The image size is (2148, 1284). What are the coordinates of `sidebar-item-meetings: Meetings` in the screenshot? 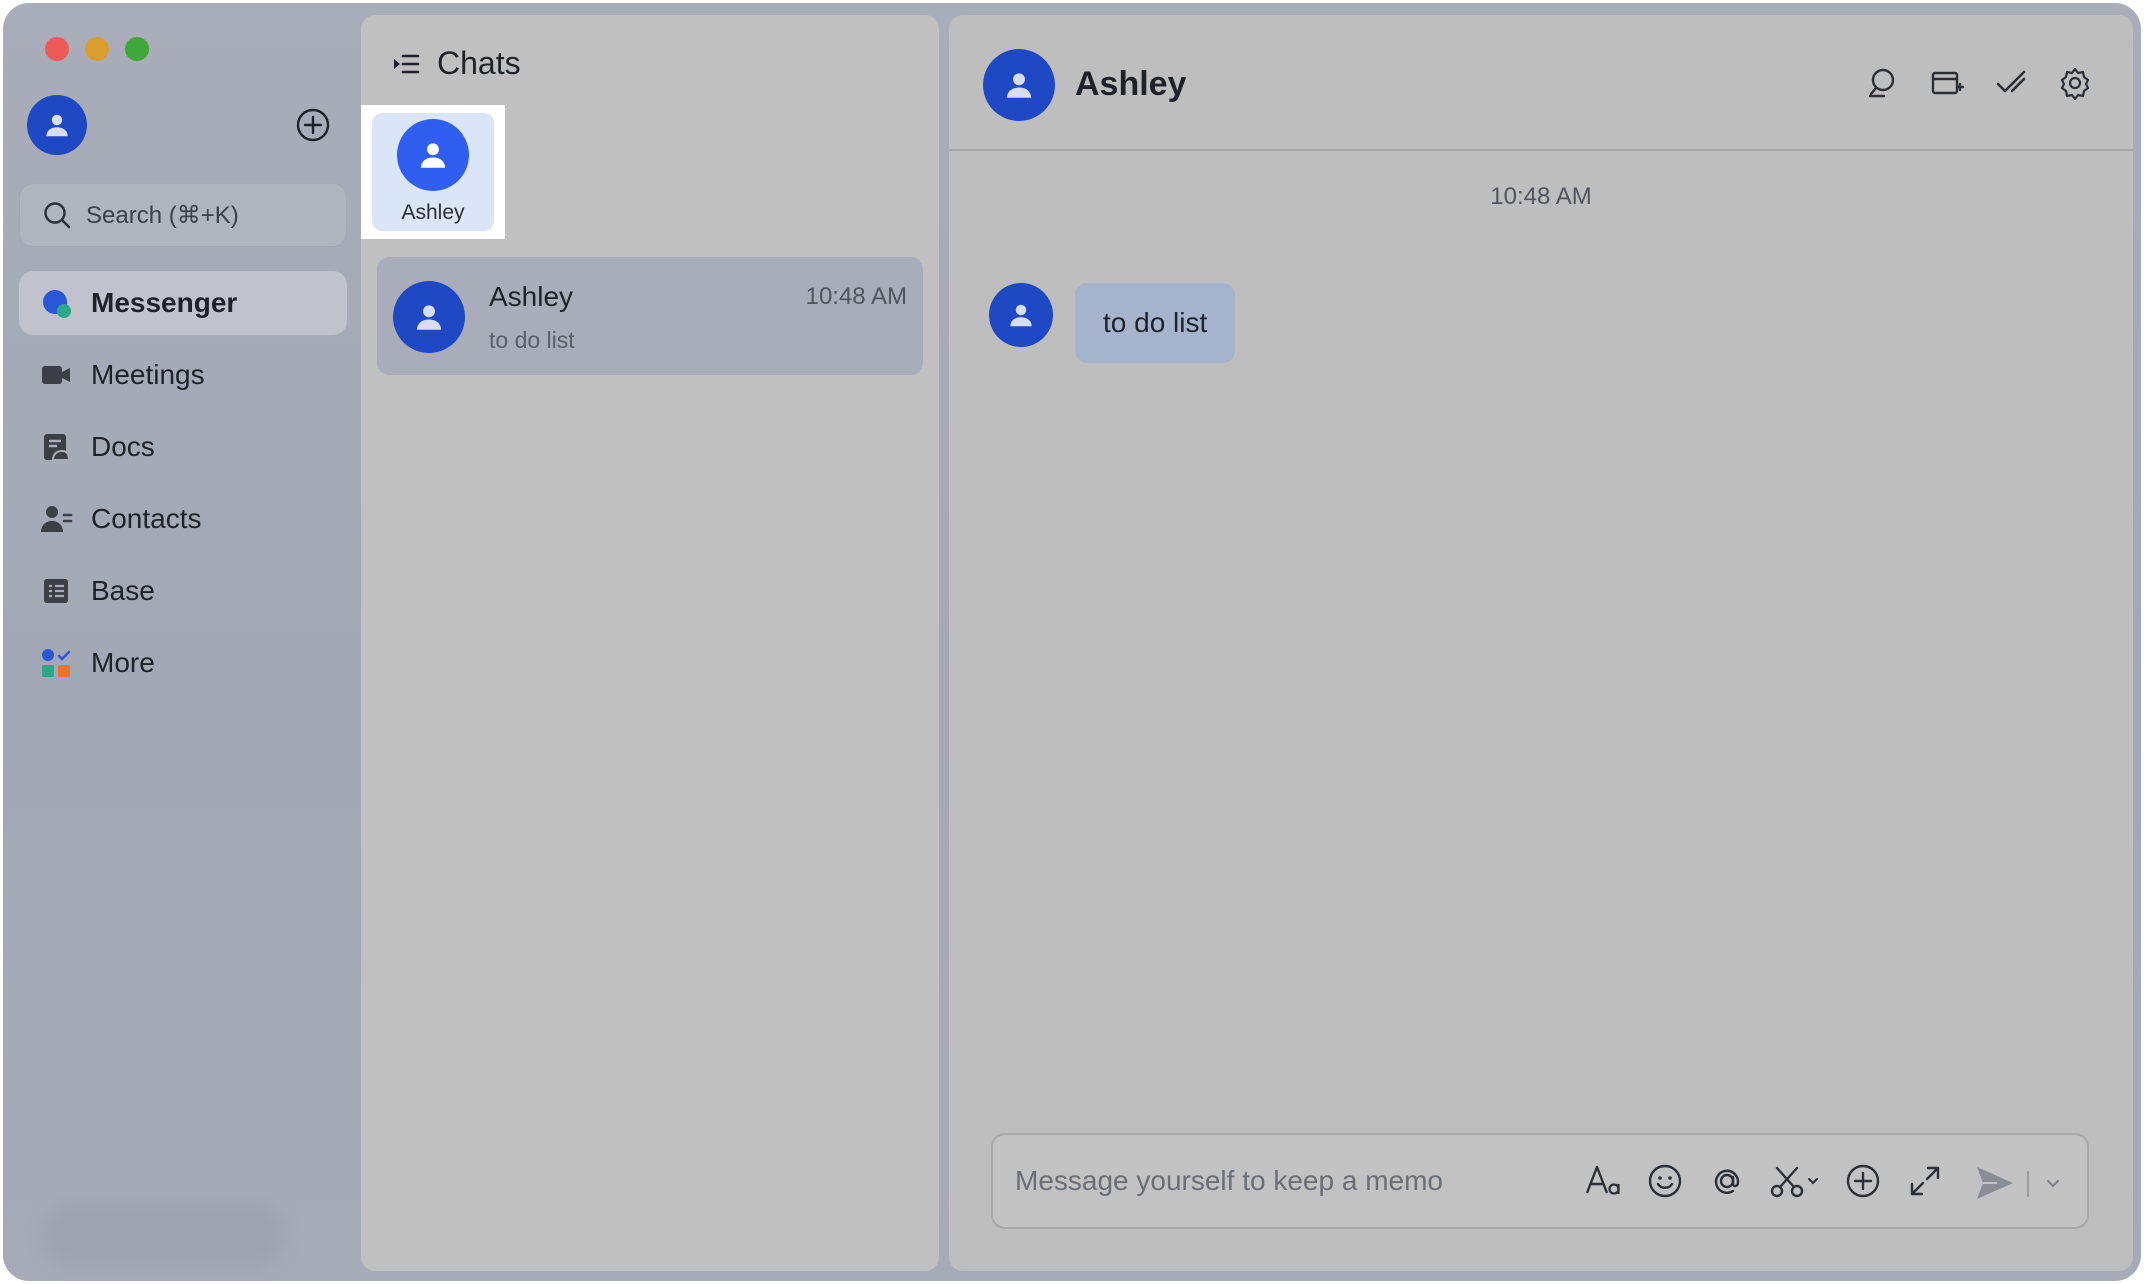 It's located at (183, 375).